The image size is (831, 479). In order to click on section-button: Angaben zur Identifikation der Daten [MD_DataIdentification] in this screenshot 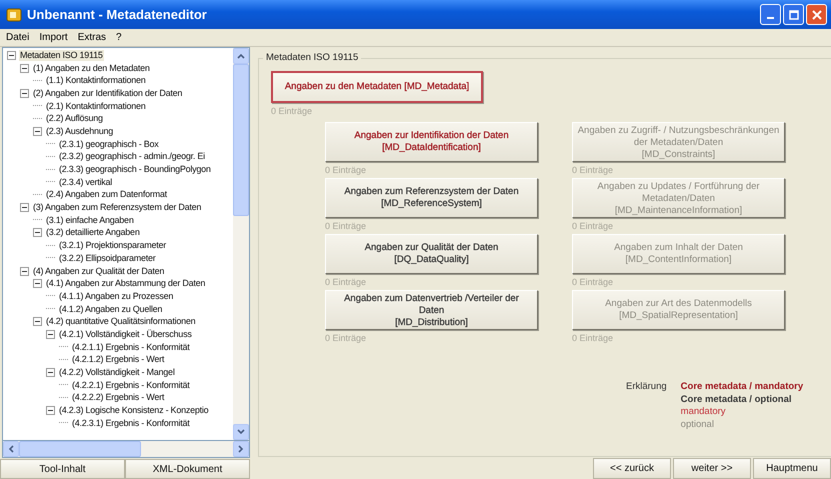, I will do `click(431, 142)`.